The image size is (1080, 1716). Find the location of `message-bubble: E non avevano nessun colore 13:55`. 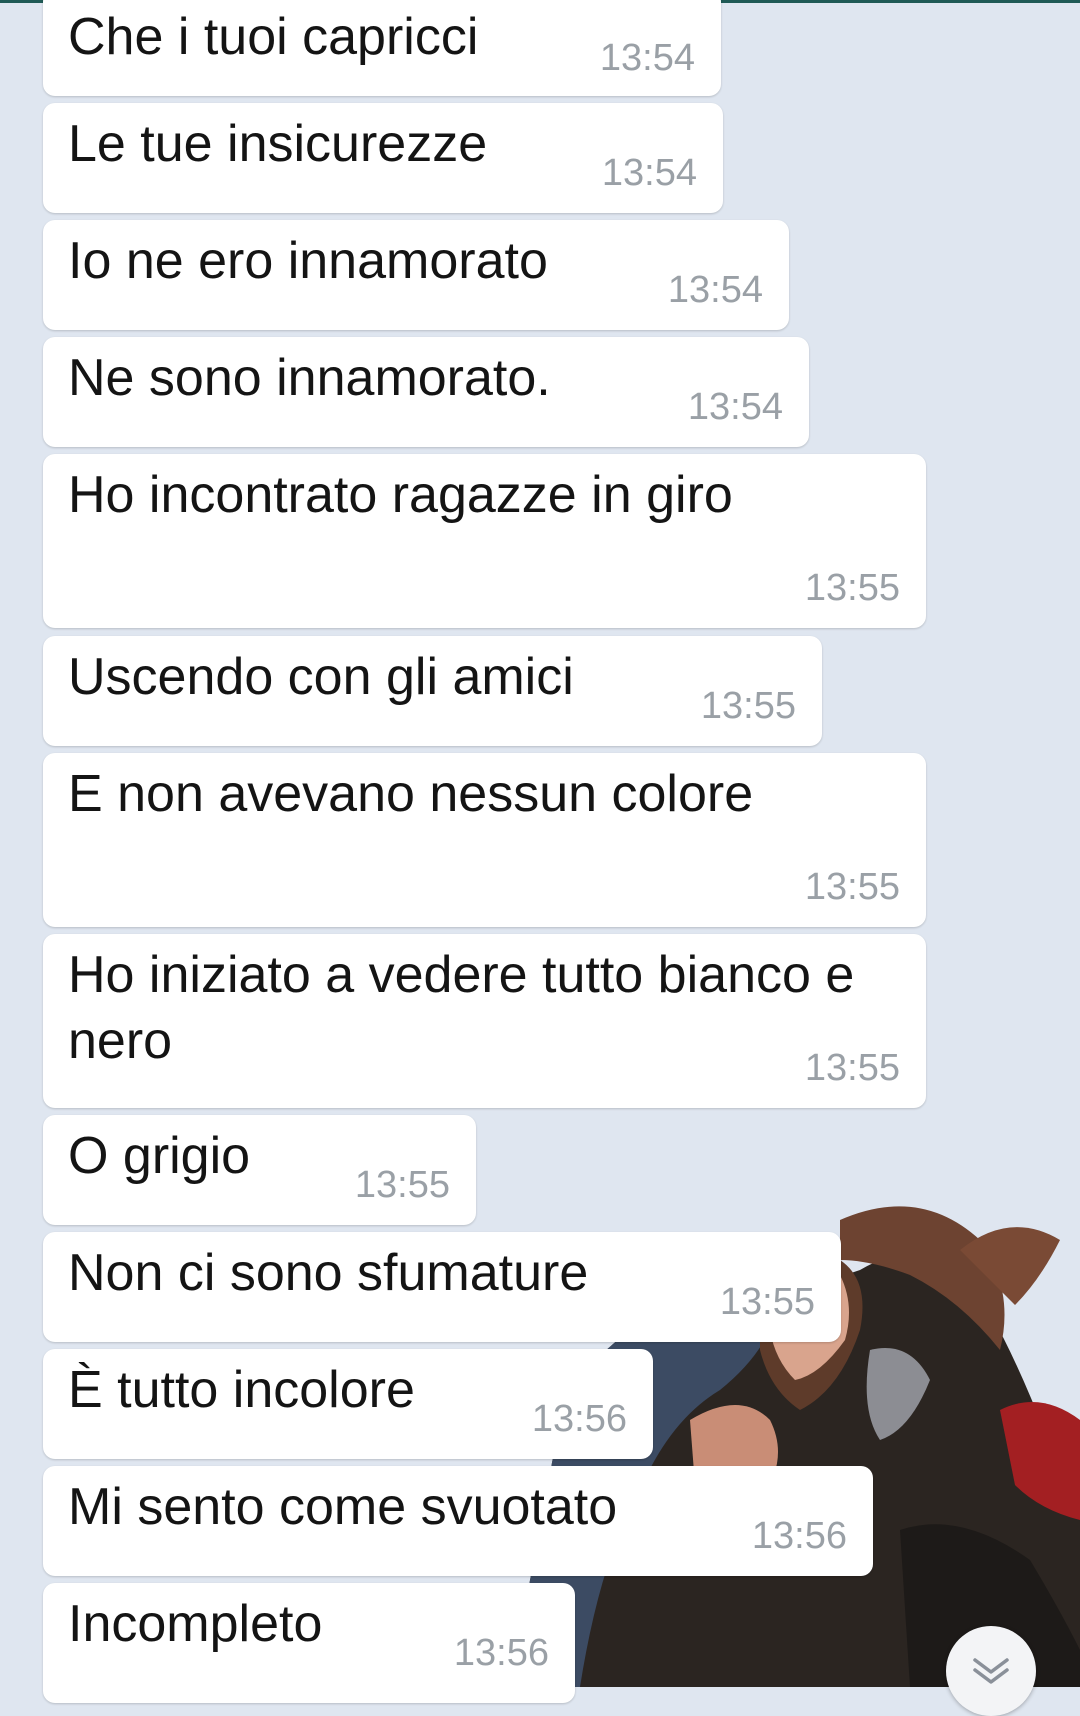

message-bubble: E non avevano nessun colore 13:55 is located at coordinates (484, 840).